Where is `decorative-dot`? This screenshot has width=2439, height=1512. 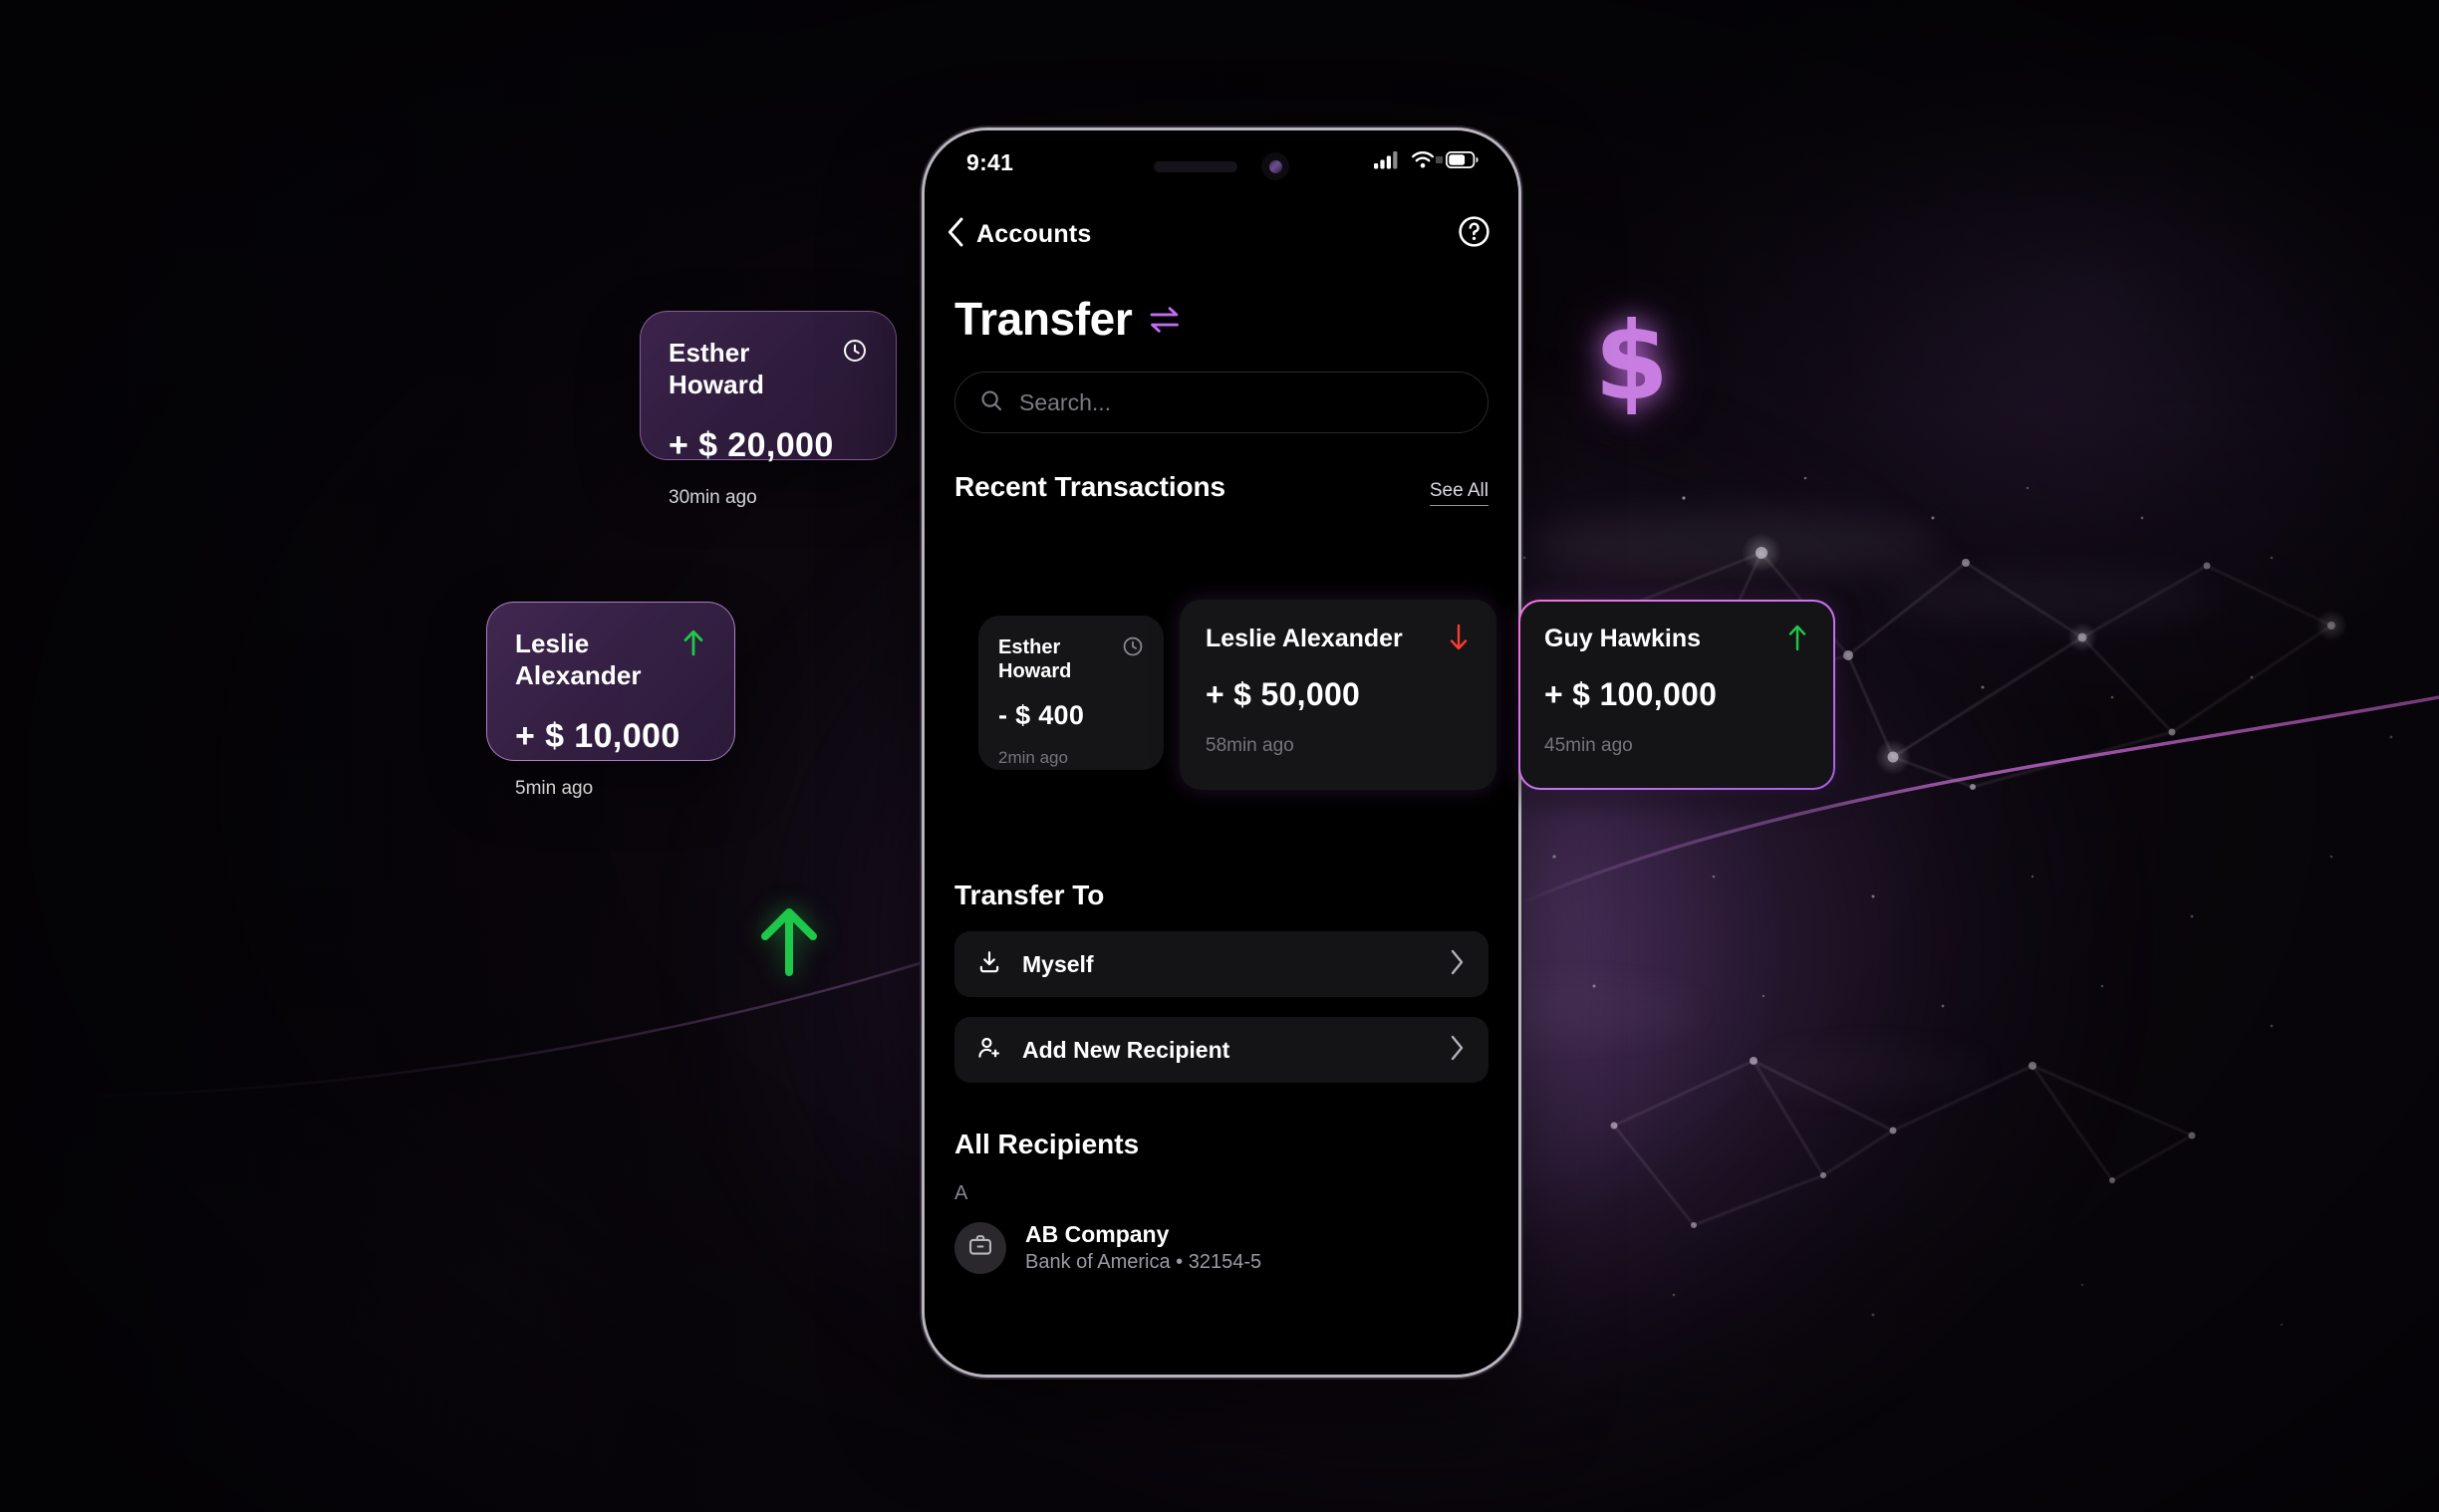 decorative-dot is located at coordinates (1439, 159).